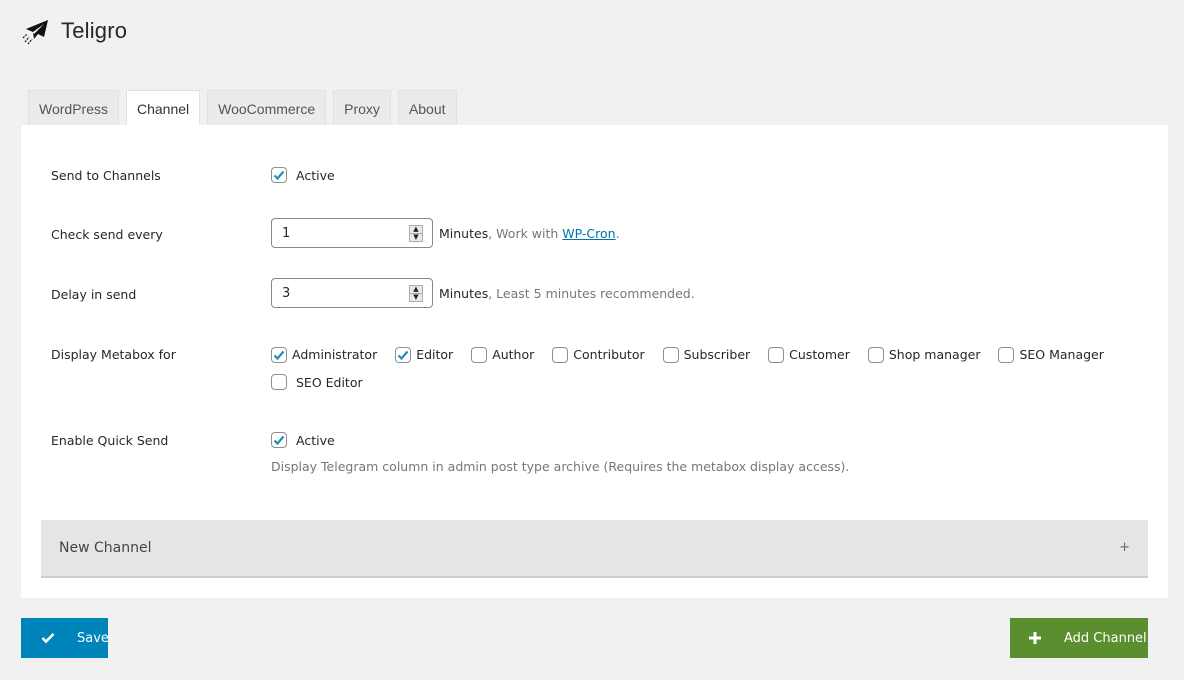  What do you see at coordinates (560, 354) in the screenshot?
I see `role-contributor-checkbox` at bounding box center [560, 354].